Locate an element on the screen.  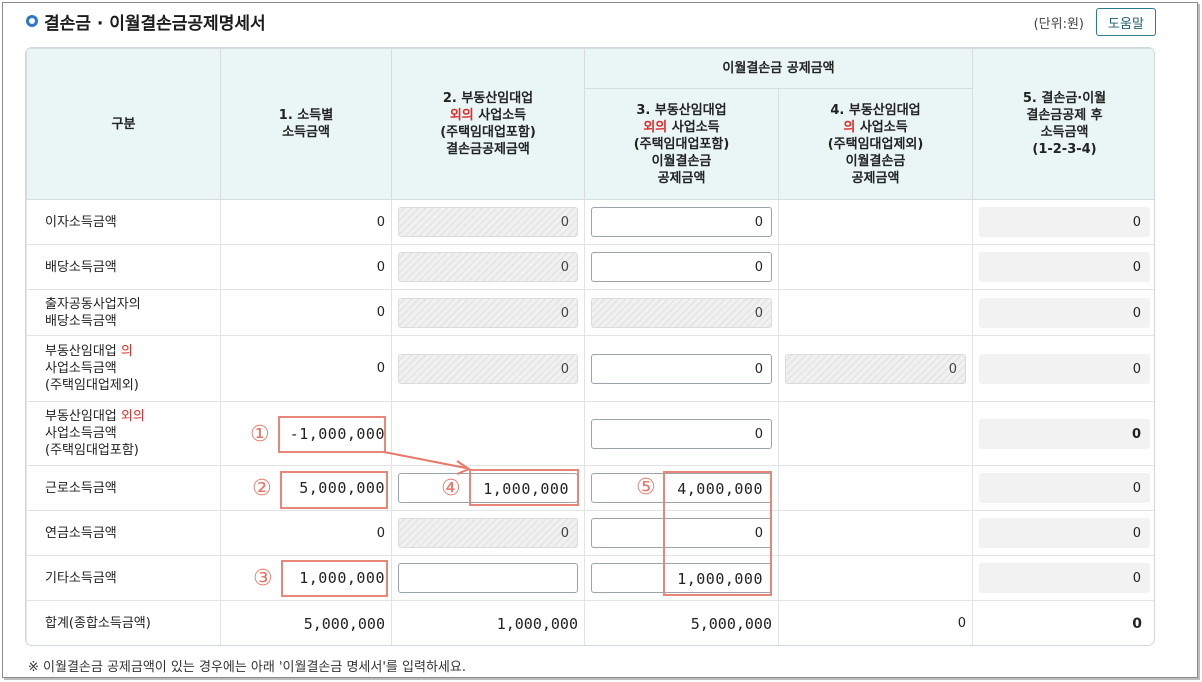
rental-carryover-field: 0 is located at coordinates (876, 368).